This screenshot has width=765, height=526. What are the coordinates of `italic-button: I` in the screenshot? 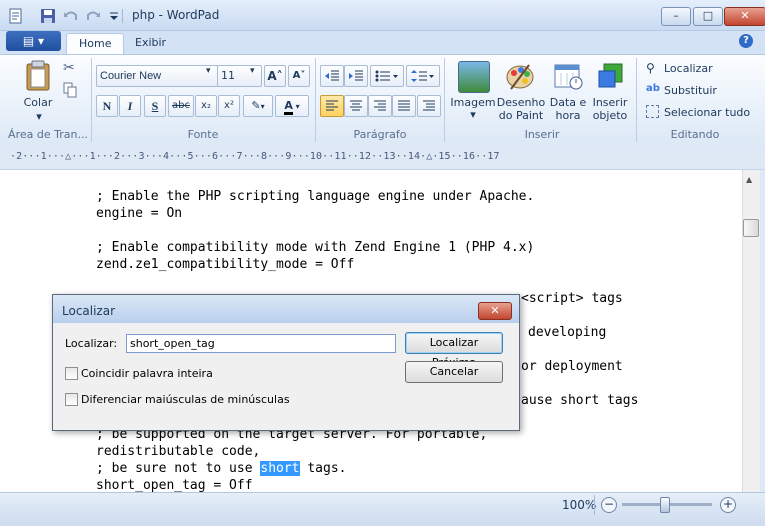 It's located at (130, 106).